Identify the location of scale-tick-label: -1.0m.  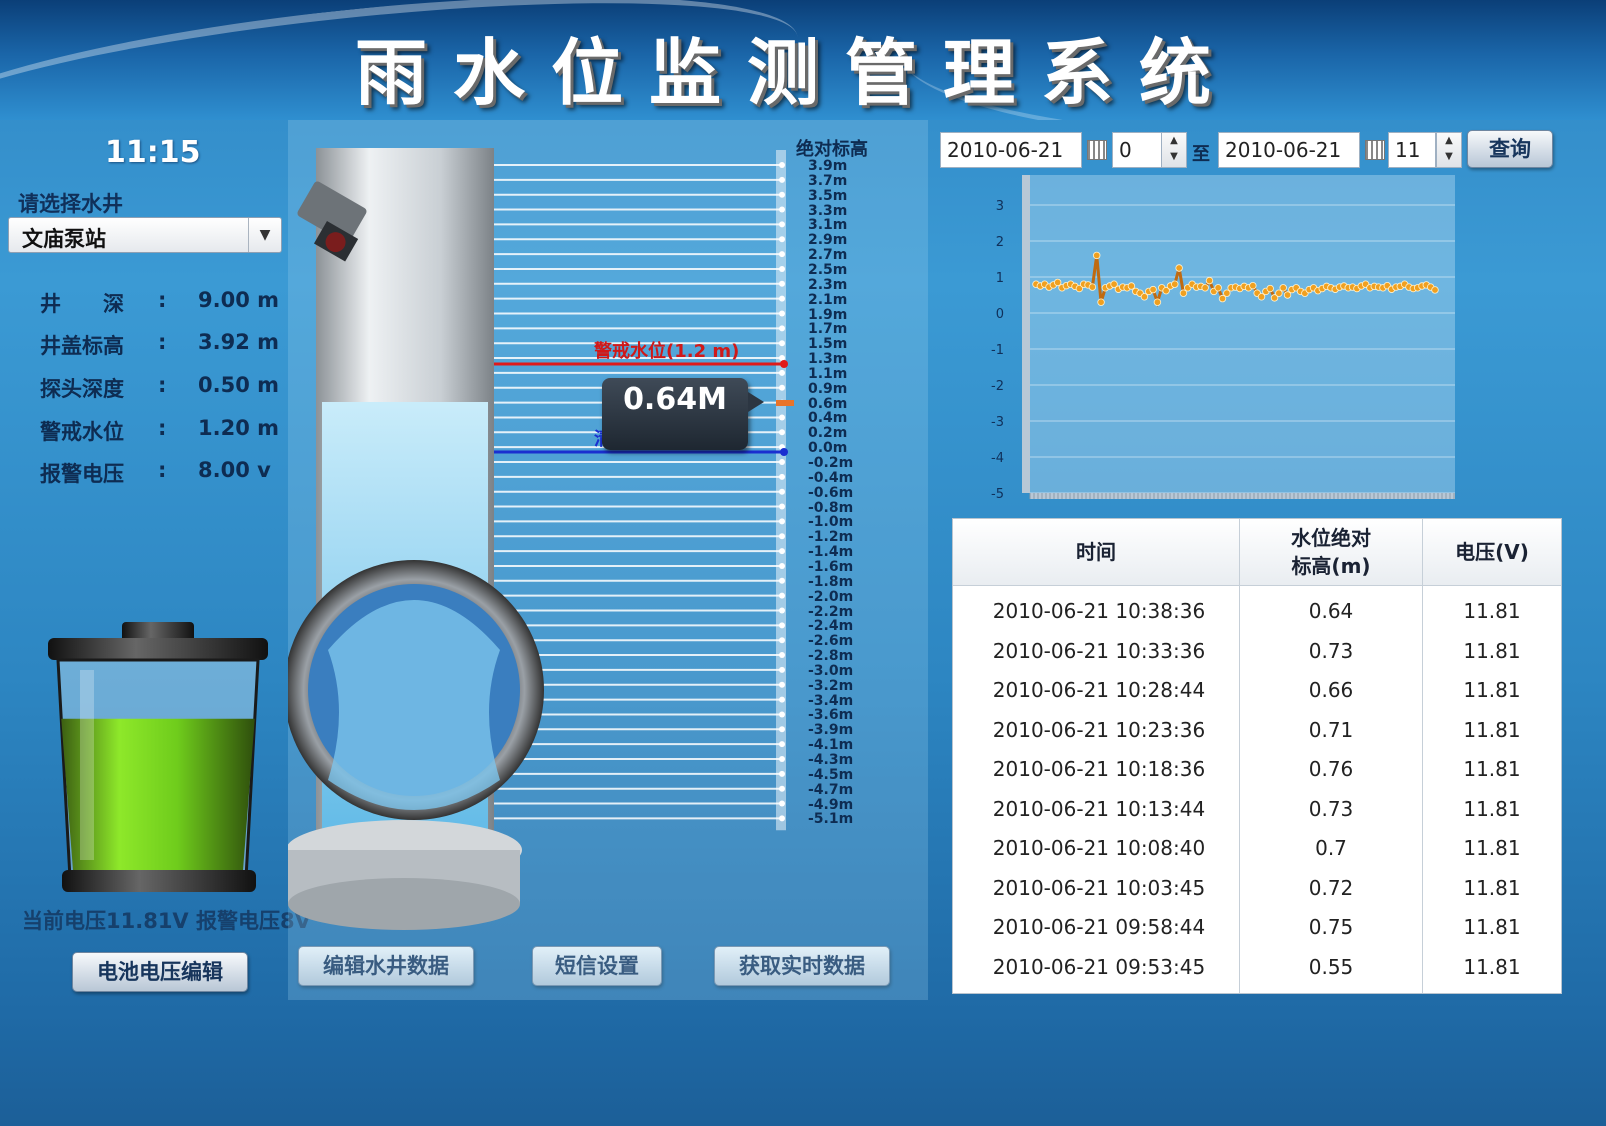
(831, 522).